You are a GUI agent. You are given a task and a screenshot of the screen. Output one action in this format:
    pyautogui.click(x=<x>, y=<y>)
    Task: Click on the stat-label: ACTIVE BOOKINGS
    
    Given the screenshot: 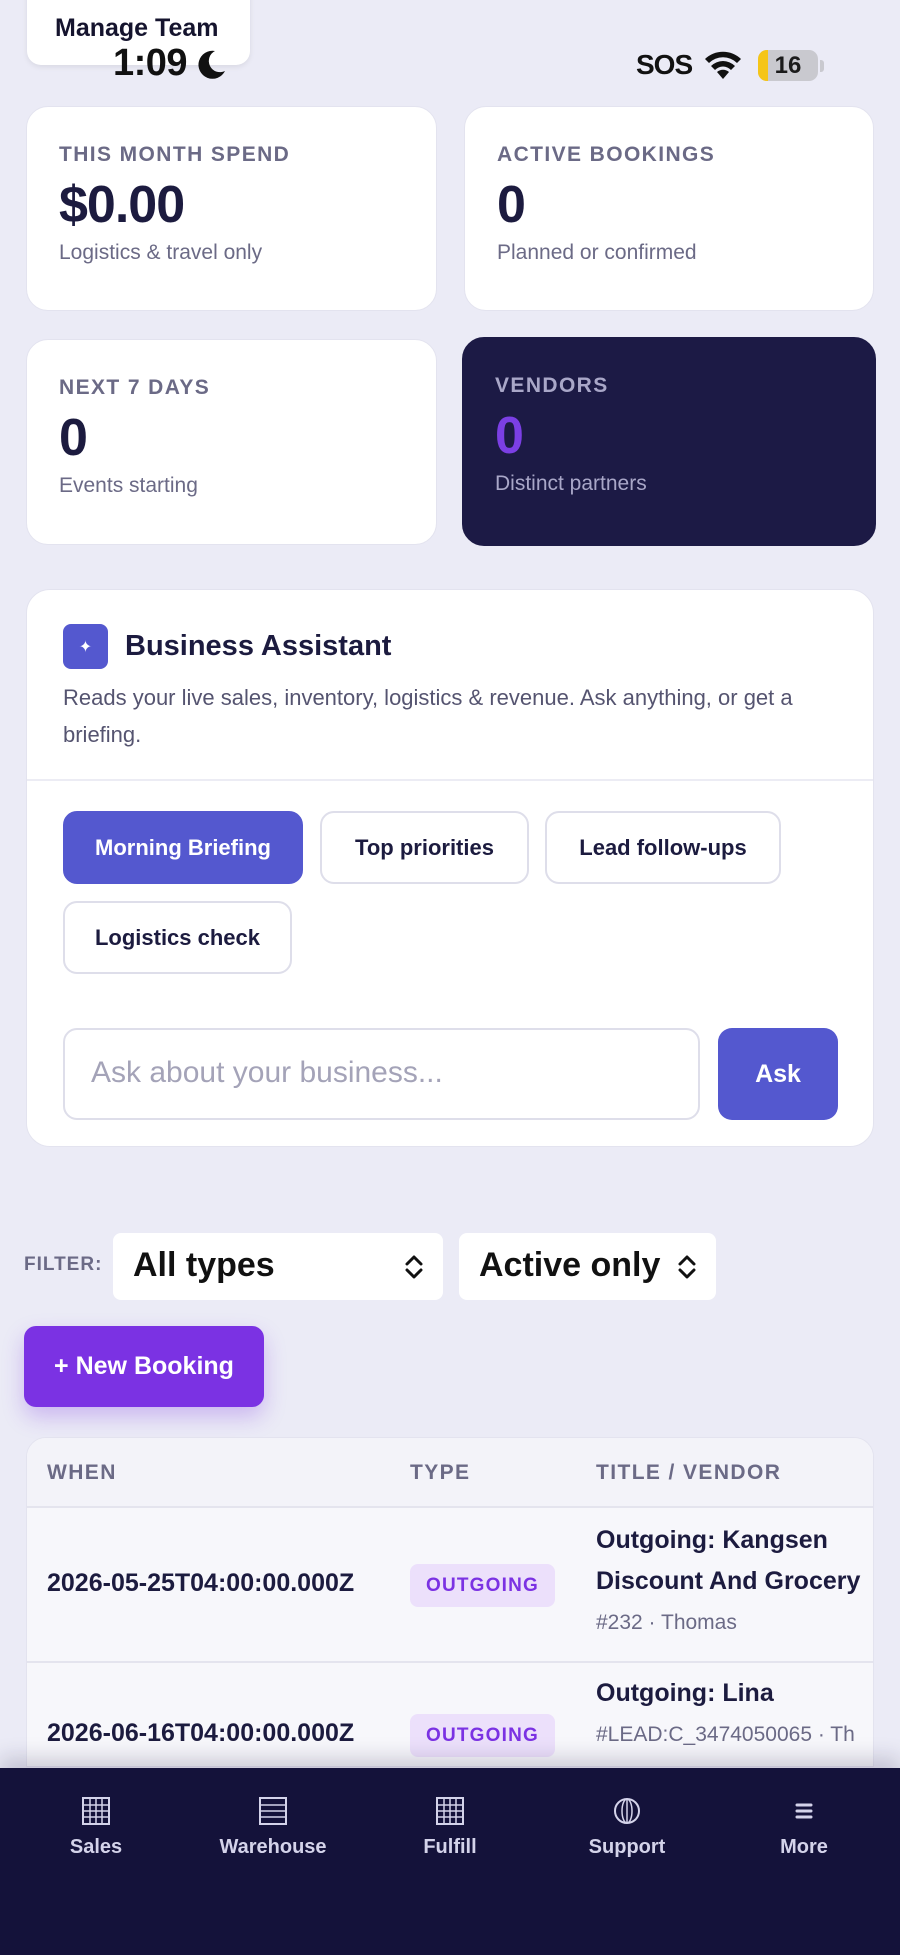 What is the action you would take?
    pyautogui.click(x=606, y=154)
    